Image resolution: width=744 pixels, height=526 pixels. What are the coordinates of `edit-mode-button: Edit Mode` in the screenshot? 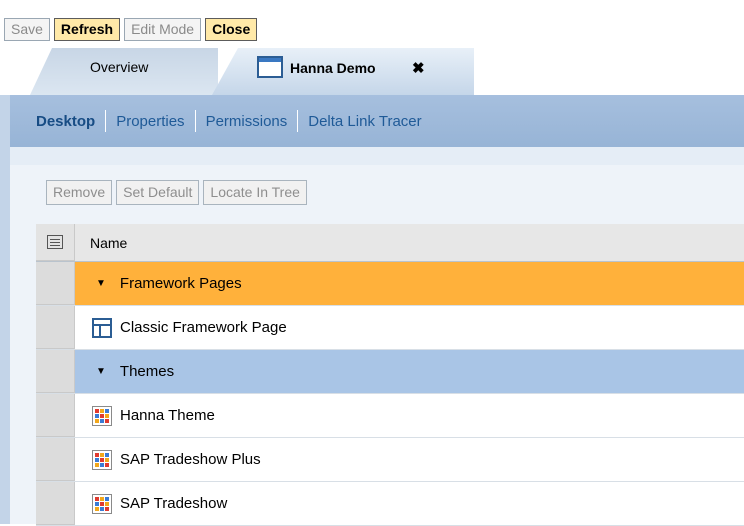 It's located at (163, 29).